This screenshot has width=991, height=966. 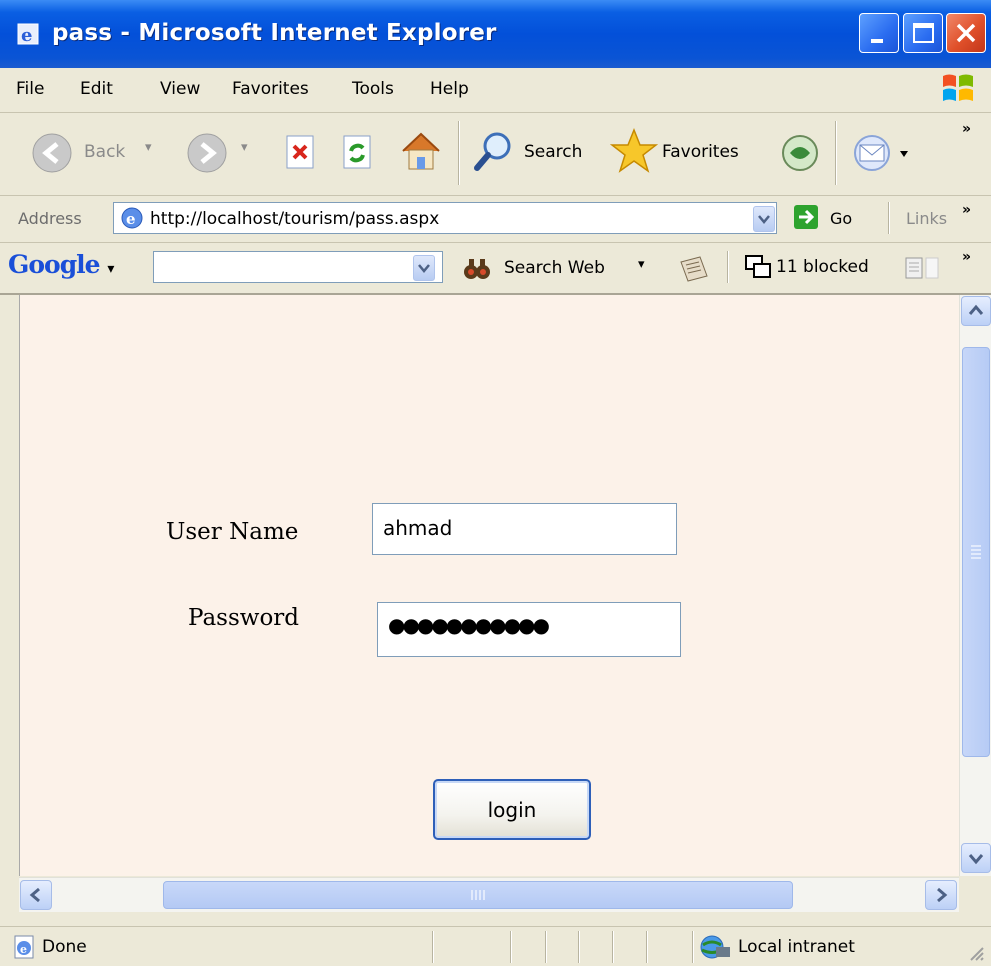 What do you see at coordinates (553, 152) in the screenshot?
I see `search-label: Search` at bounding box center [553, 152].